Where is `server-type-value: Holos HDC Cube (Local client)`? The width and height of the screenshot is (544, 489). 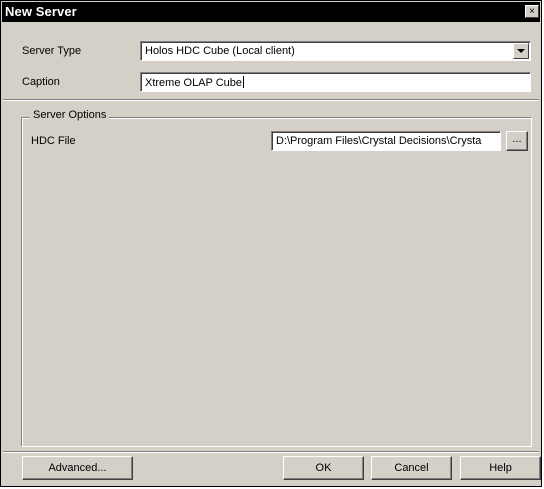 server-type-value: Holos HDC Cube (Local client) is located at coordinates (220, 51).